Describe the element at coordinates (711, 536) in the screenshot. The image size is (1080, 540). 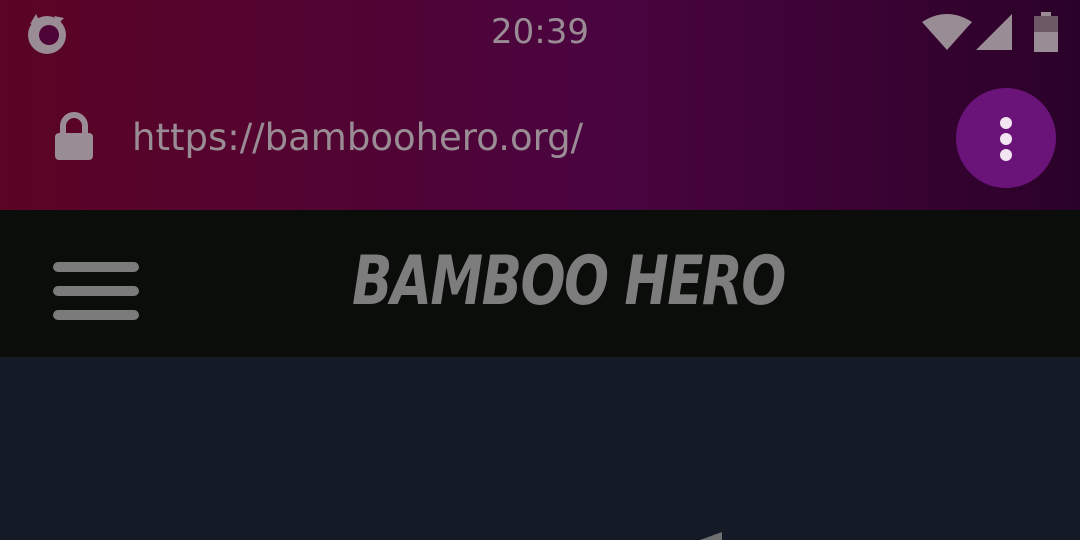
I see `content-edge-mark` at that location.